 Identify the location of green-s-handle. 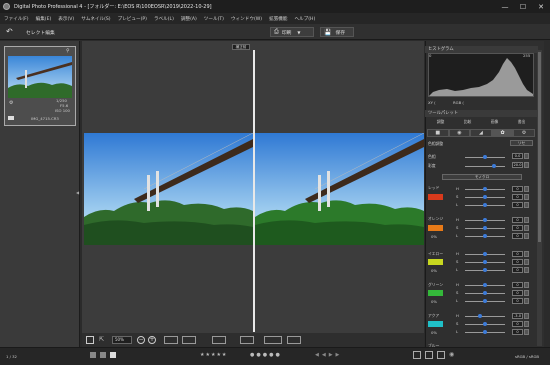
(485, 293).